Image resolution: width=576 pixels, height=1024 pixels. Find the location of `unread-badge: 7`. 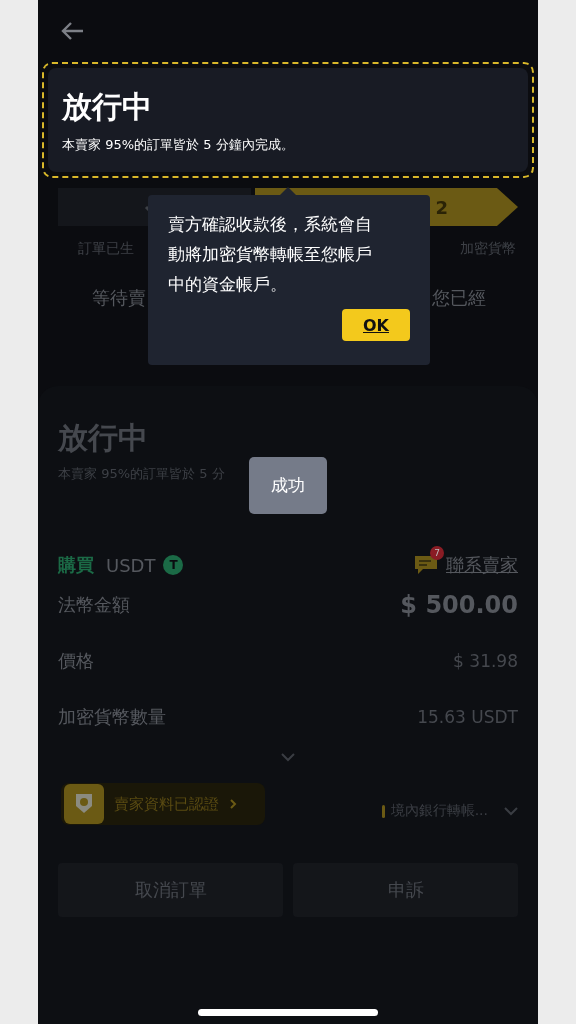

unread-badge: 7 is located at coordinates (437, 553).